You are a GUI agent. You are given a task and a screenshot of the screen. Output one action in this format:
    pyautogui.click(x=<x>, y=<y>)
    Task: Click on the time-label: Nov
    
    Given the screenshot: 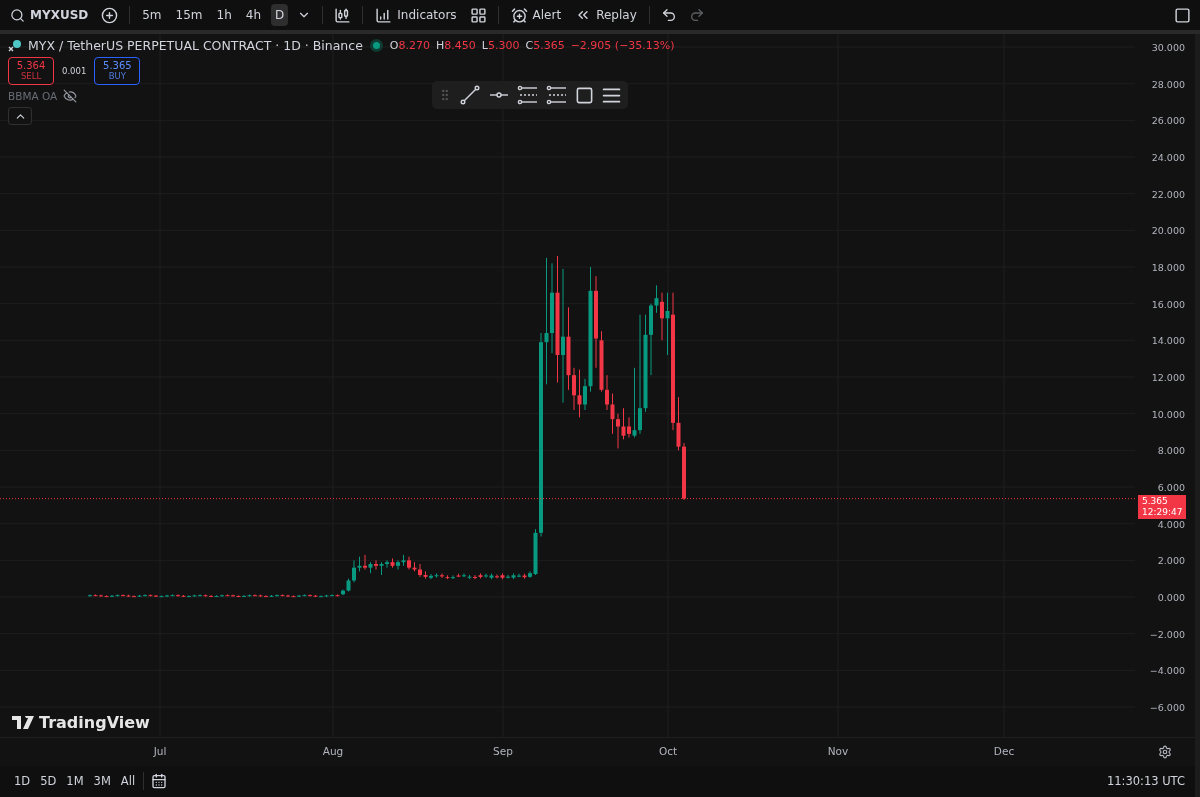 What is the action you would take?
    pyautogui.click(x=838, y=751)
    